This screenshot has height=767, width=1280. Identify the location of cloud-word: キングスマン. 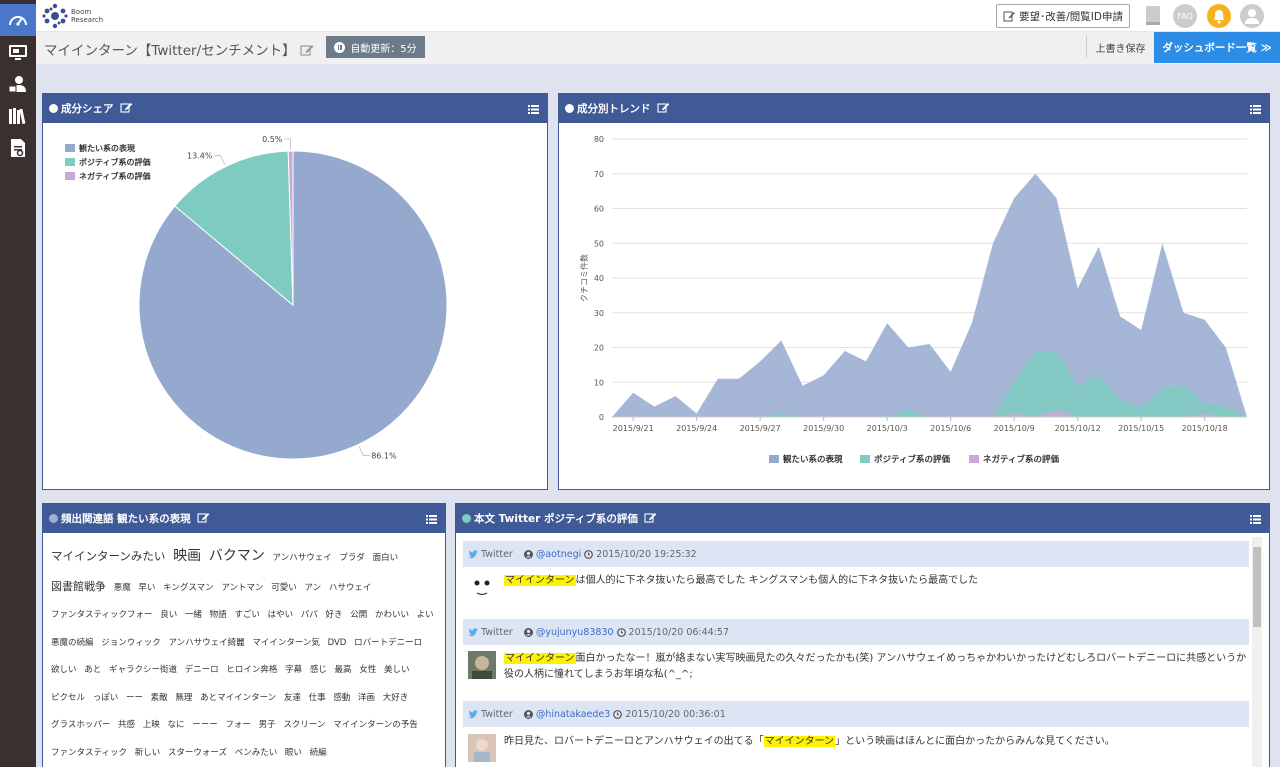
(188, 588).